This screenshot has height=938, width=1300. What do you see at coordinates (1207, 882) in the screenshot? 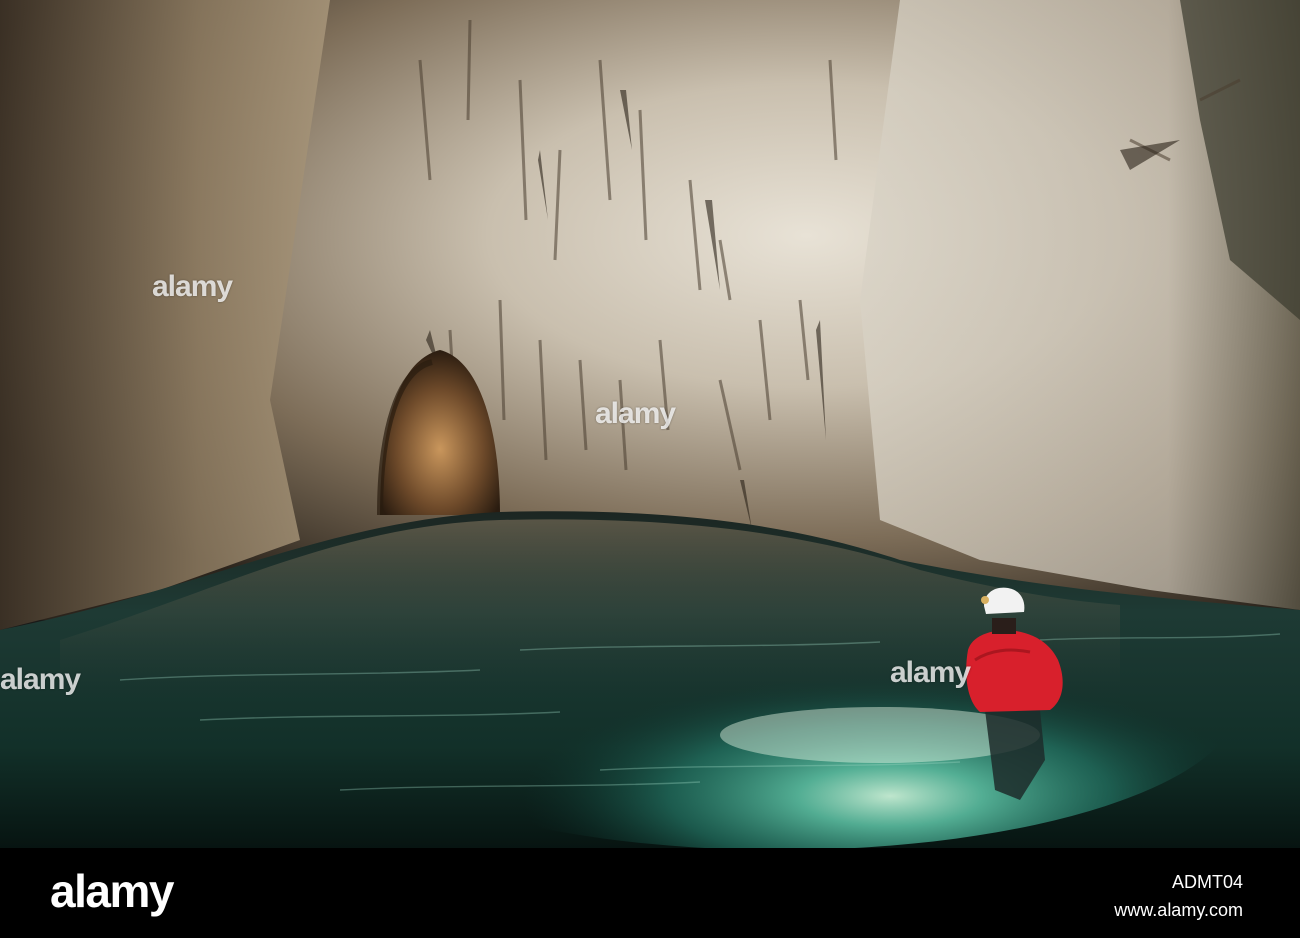
I see `image-id: ADMT04` at bounding box center [1207, 882].